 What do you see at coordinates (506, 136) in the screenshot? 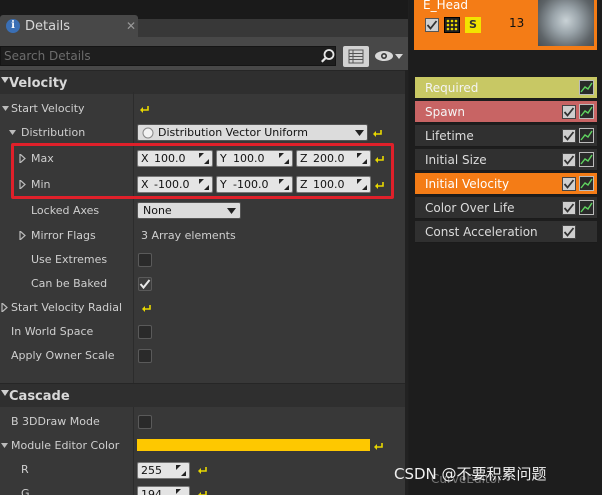
I see `module-item: Lifetime` at bounding box center [506, 136].